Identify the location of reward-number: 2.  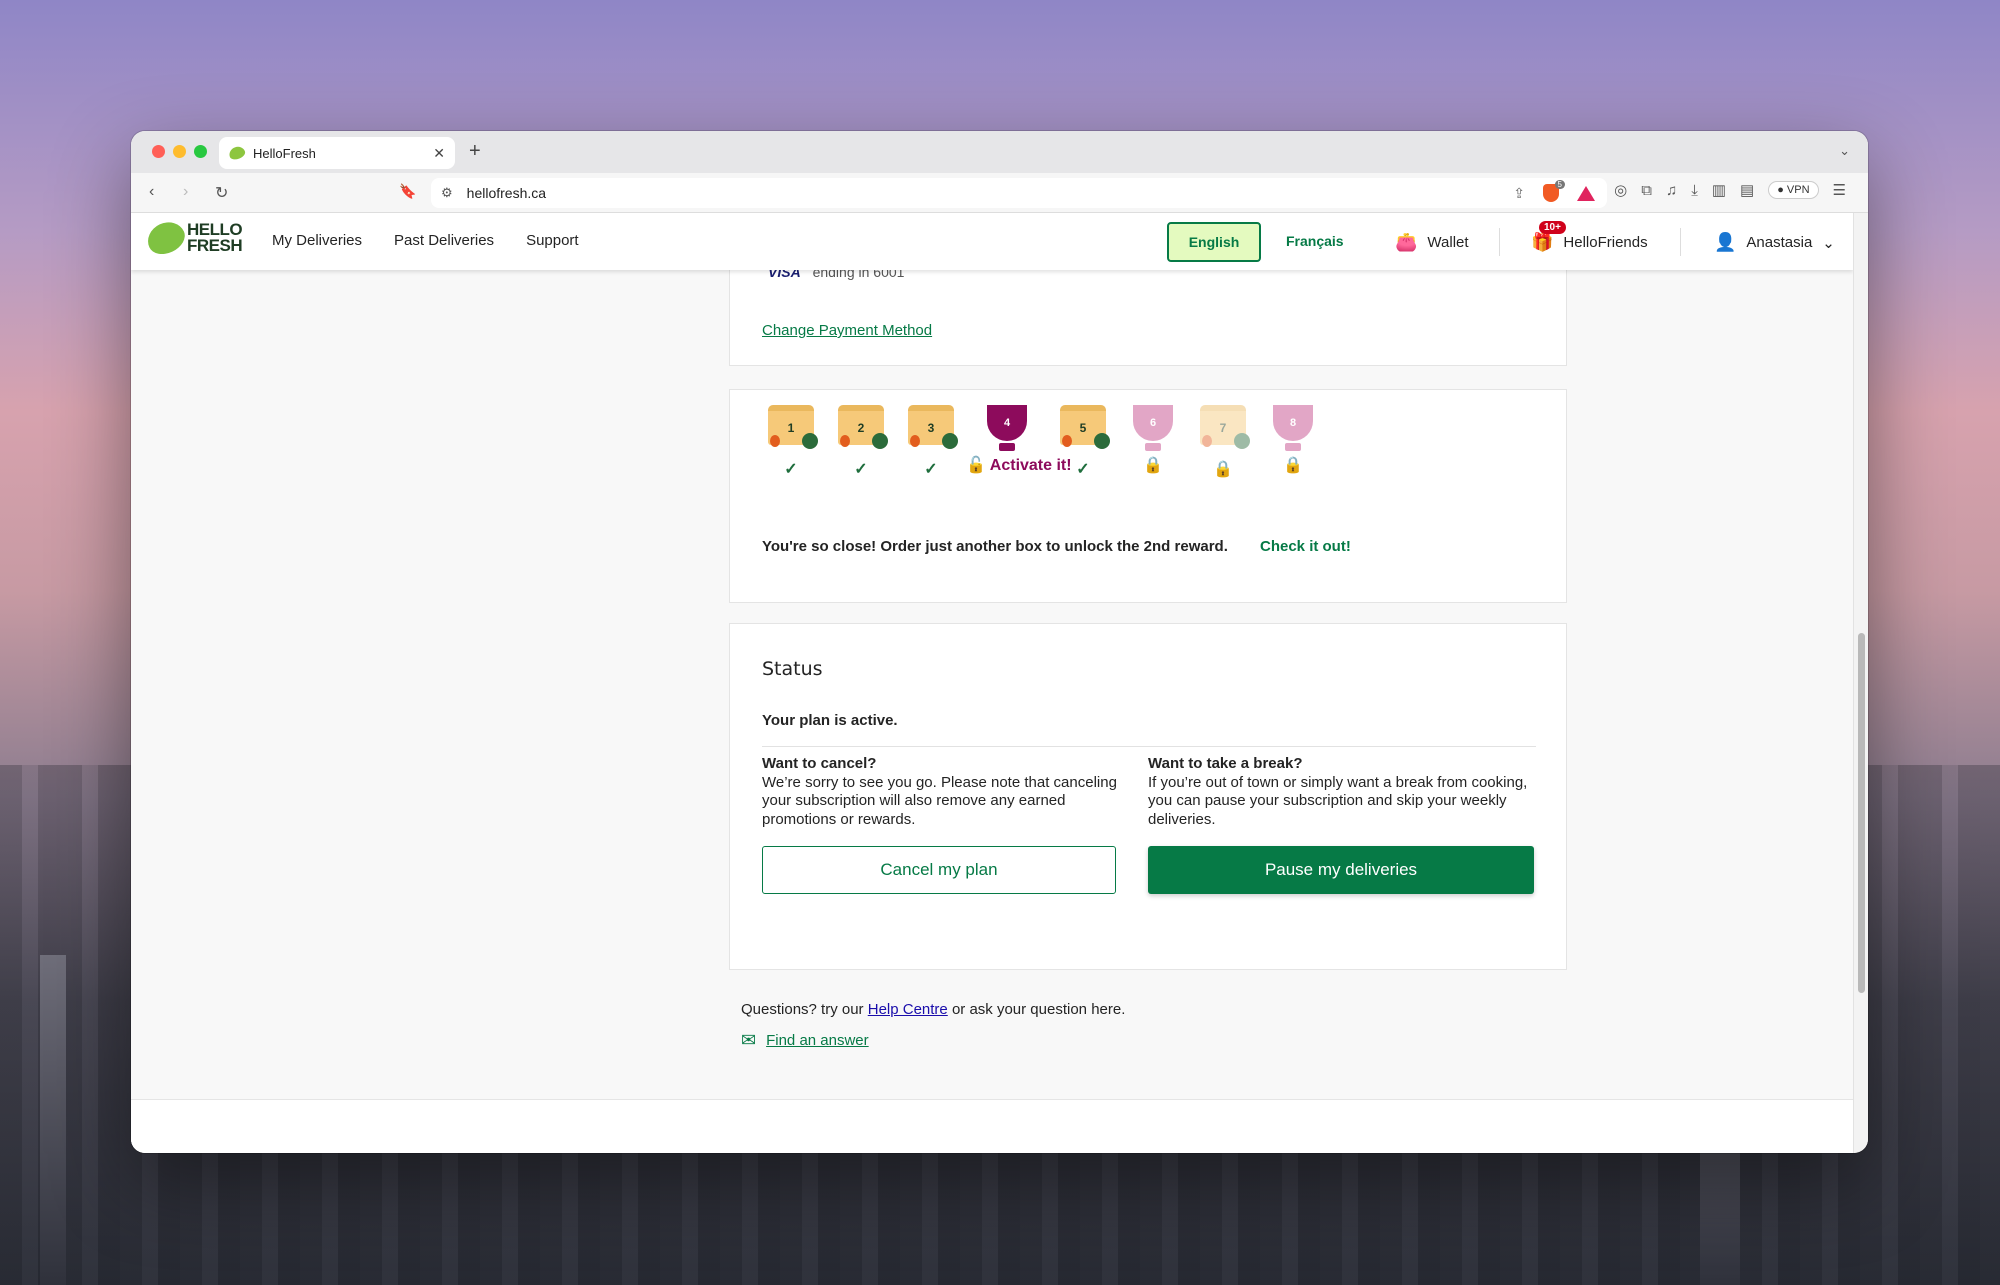
(861, 428).